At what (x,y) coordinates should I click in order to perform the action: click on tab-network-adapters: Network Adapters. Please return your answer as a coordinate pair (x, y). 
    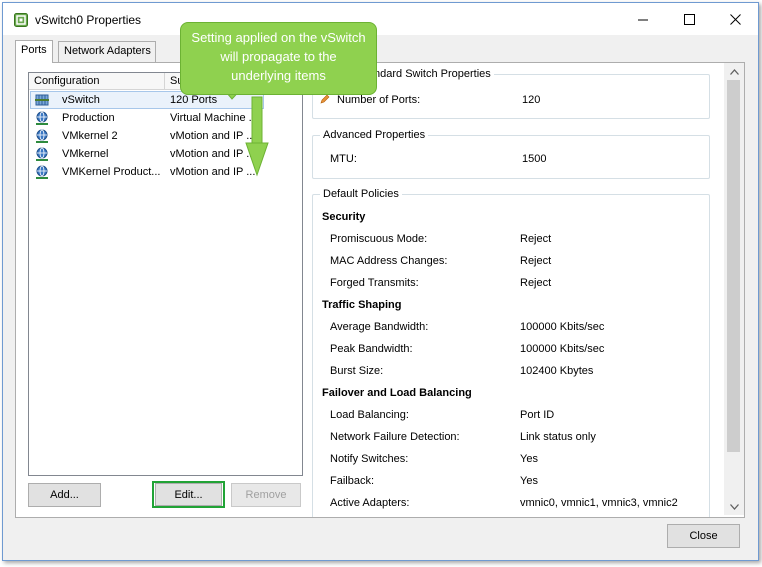
    Looking at the image, I should click on (107, 52).